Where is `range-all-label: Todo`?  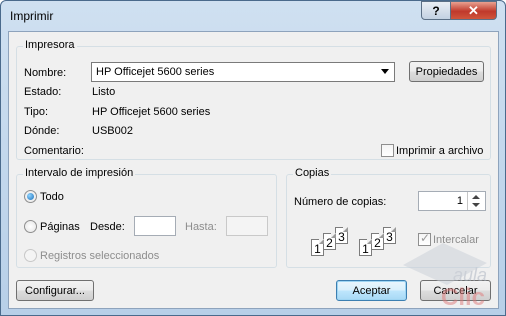 range-all-label: Todo is located at coordinates (52, 197).